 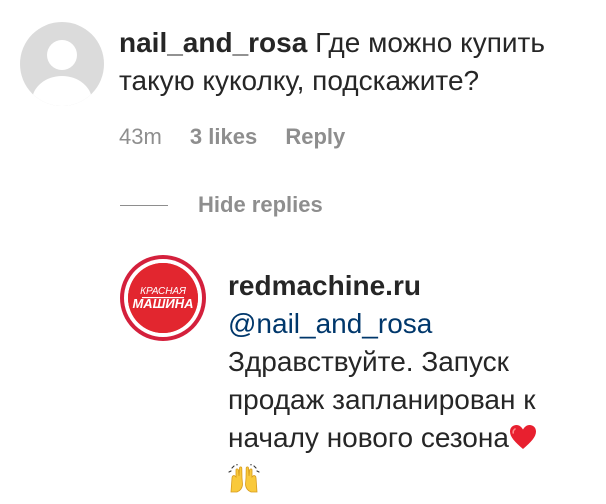 What do you see at coordinates (62, 55) in the screenshot?
I see `avatar-head-shape` at bounding box center [62, 55].